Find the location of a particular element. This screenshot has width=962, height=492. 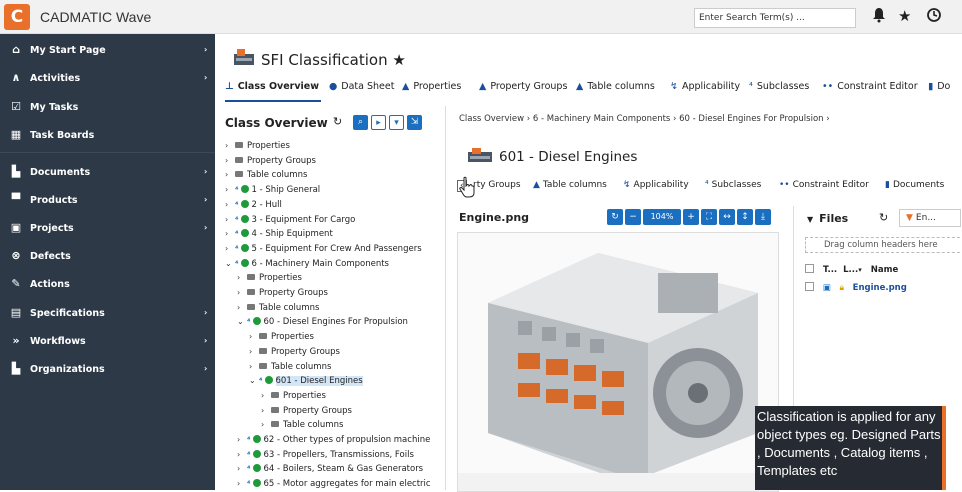

group-by-drop-zone: Drag column headers here is located at coordinates (883, 245).